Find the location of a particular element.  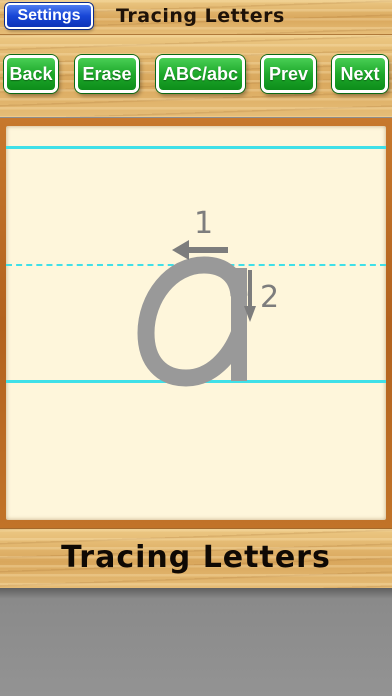

navigation-bar: Back Erase ABC/abc Prev Next is located at coordinates (196, 76).